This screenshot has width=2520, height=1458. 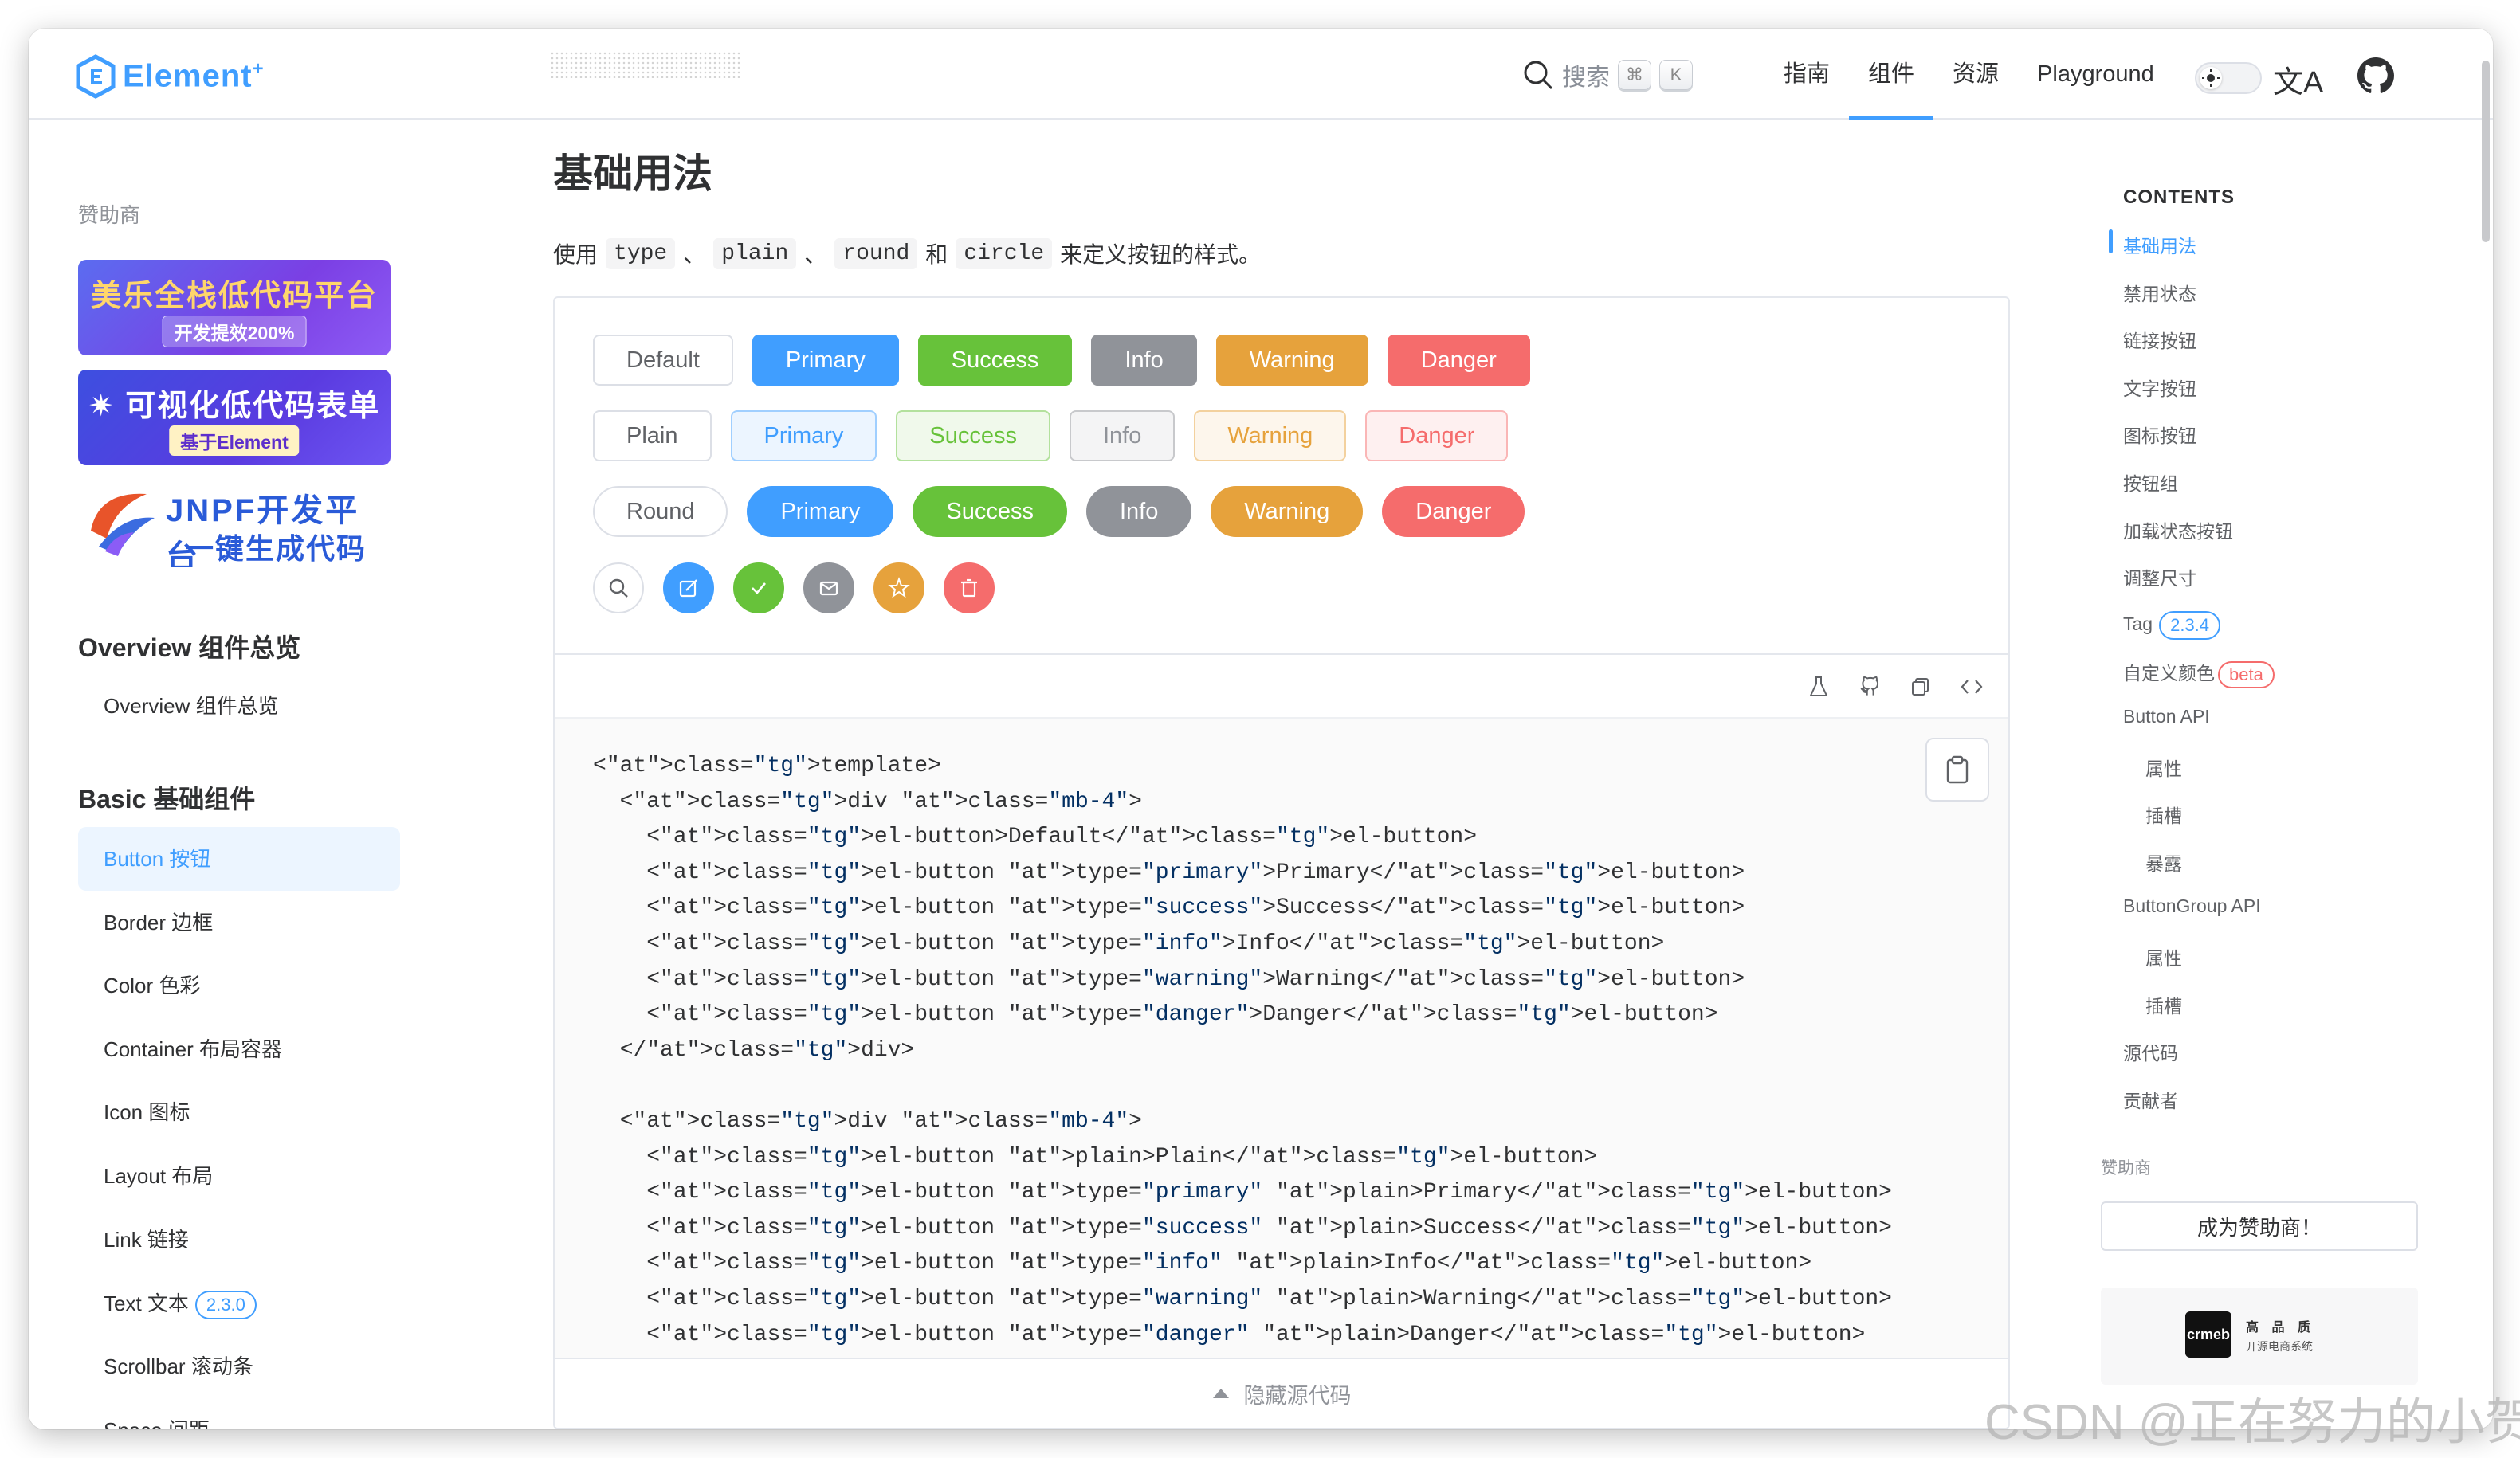 I want to click on default-button: Default, so click(x=663, y=360).